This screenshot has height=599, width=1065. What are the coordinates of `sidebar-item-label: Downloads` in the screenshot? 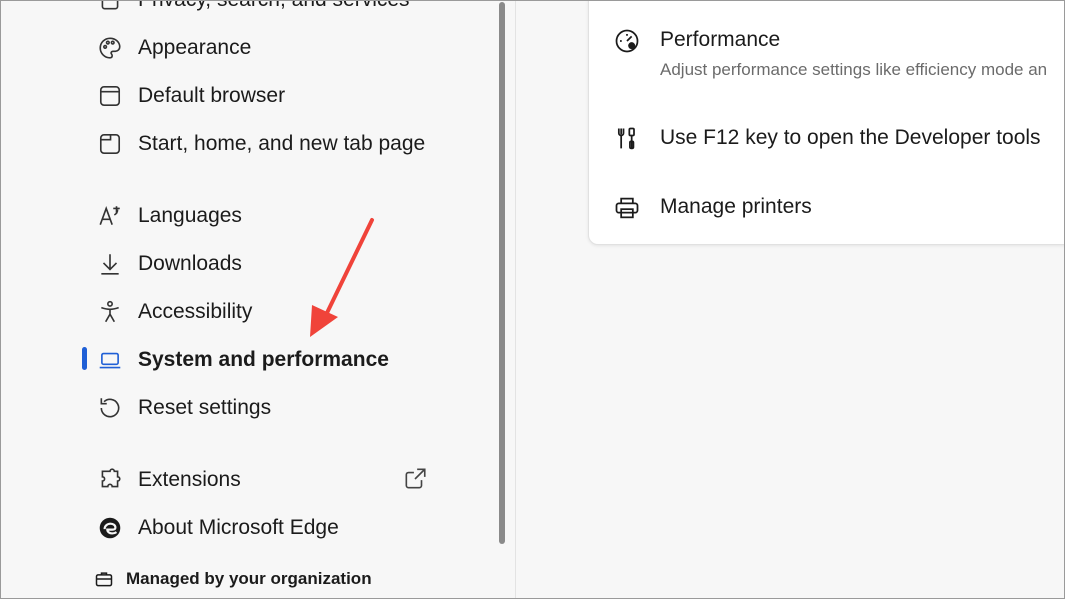 It's located at (190, 263).